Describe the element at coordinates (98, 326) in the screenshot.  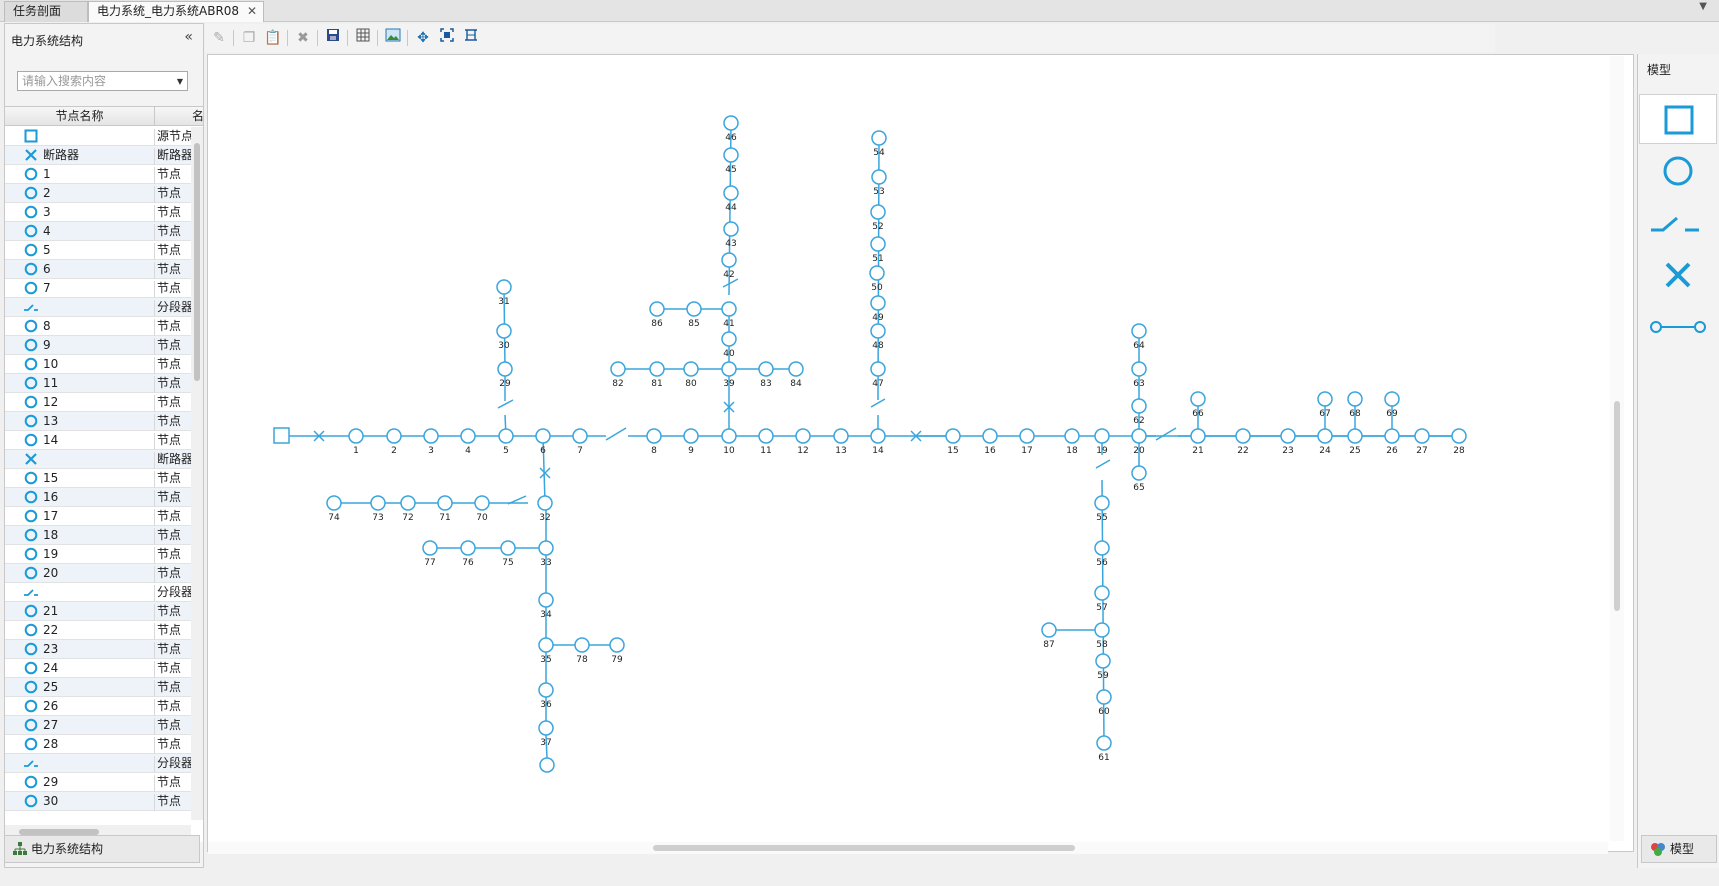
I see `table-row: 8 节点` at that location.